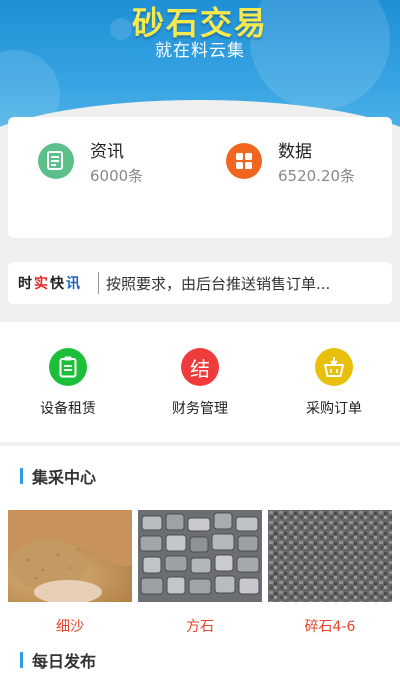 The image size is (400, 696). Describe the element at coordinates (64, 477) in the screenshot. I see `section-title-purchase-center: 集采中心` at that location.